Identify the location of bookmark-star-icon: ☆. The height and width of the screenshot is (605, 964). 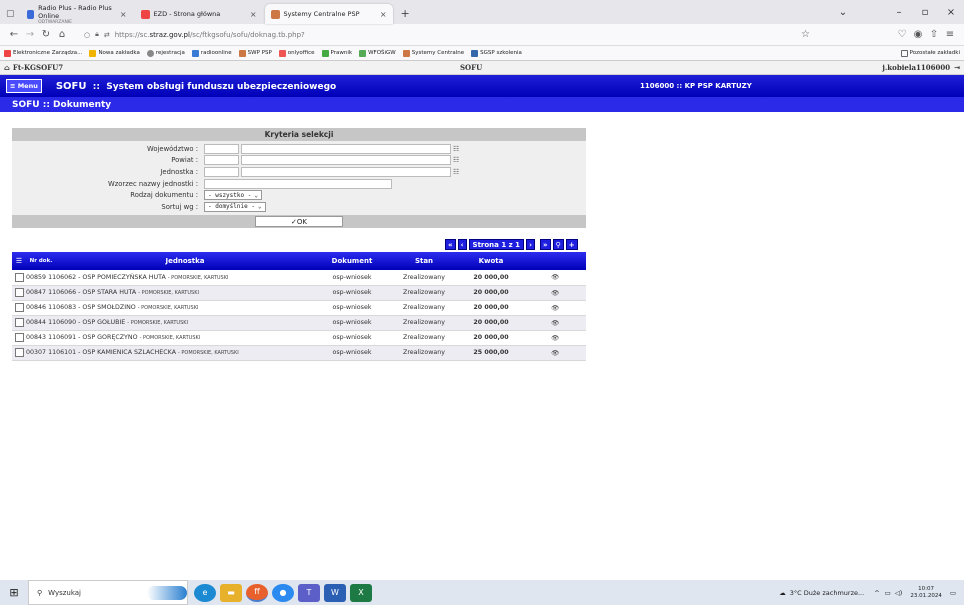
(805, 34).